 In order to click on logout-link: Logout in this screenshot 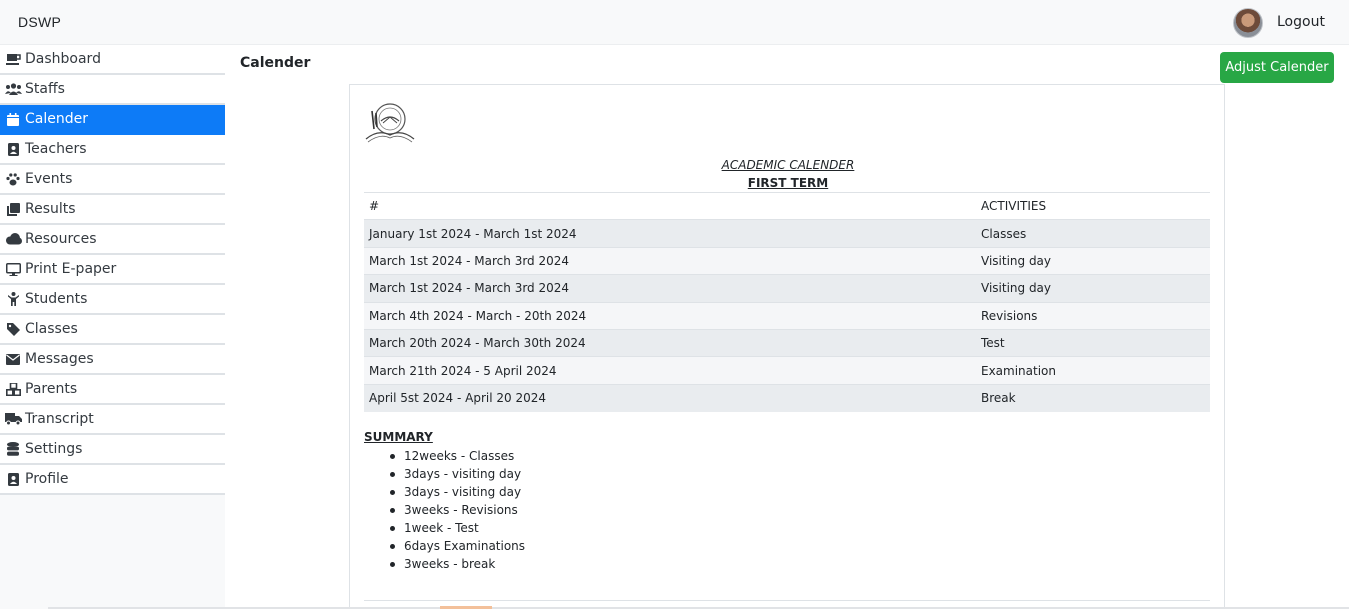, I will do `click(1301, 22)`.